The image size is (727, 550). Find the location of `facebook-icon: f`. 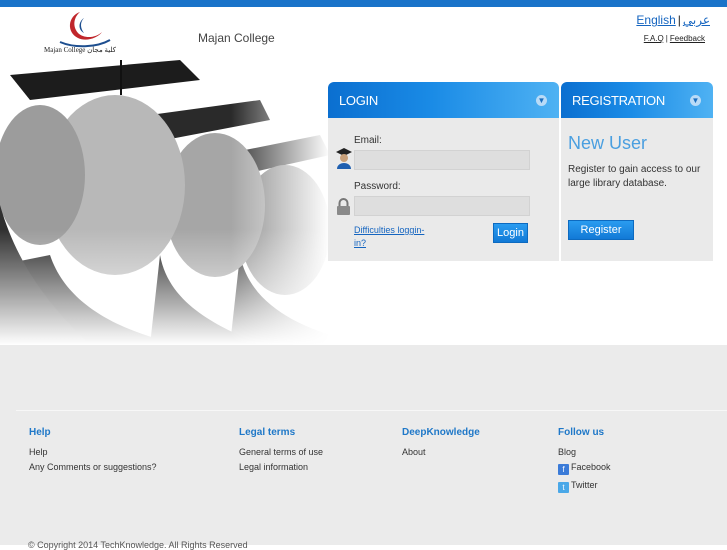

facebook-icon: f is located at coordinates (563, 469).